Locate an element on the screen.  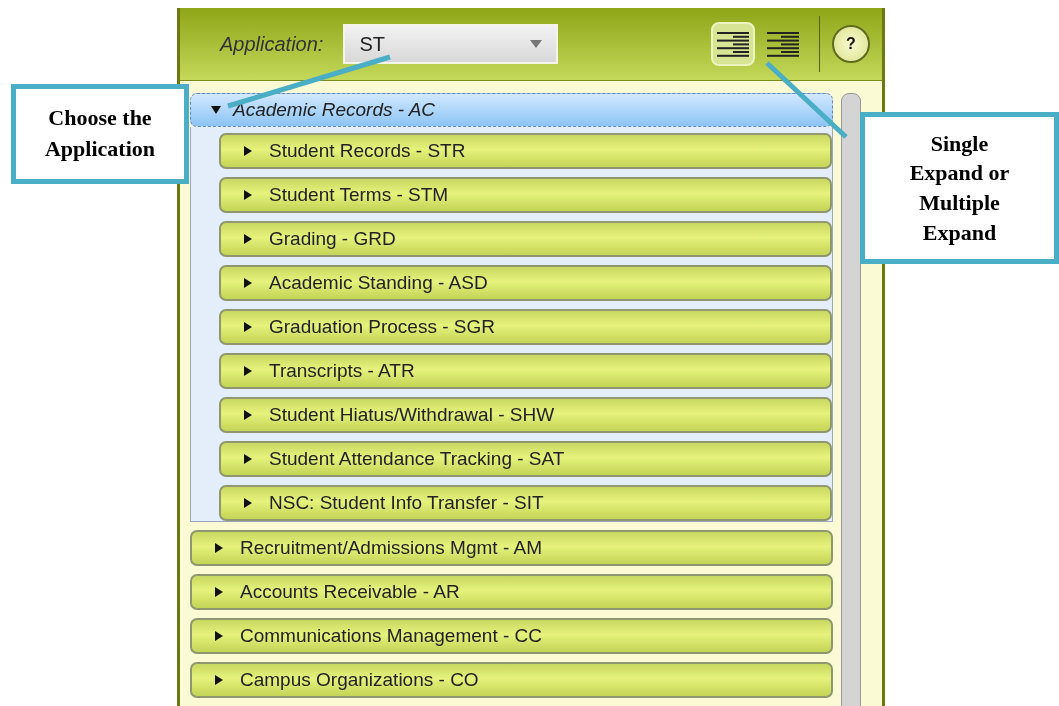
application-dropdown: ST is located at coordinates (451, 44).